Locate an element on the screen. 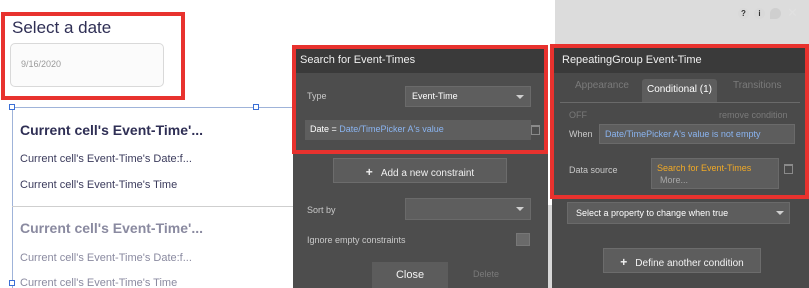  define-condition-button: + Define another condition is located at coordinates (682, 260).